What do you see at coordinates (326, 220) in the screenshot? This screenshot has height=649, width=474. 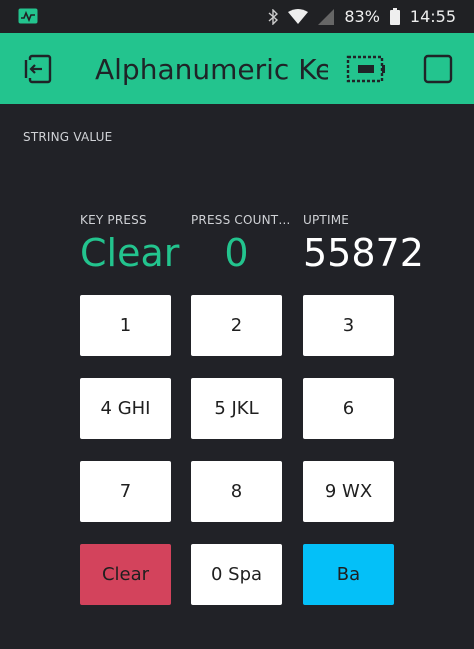 I see `uptime-label: UPTIME` at bounding box center [326, 220].